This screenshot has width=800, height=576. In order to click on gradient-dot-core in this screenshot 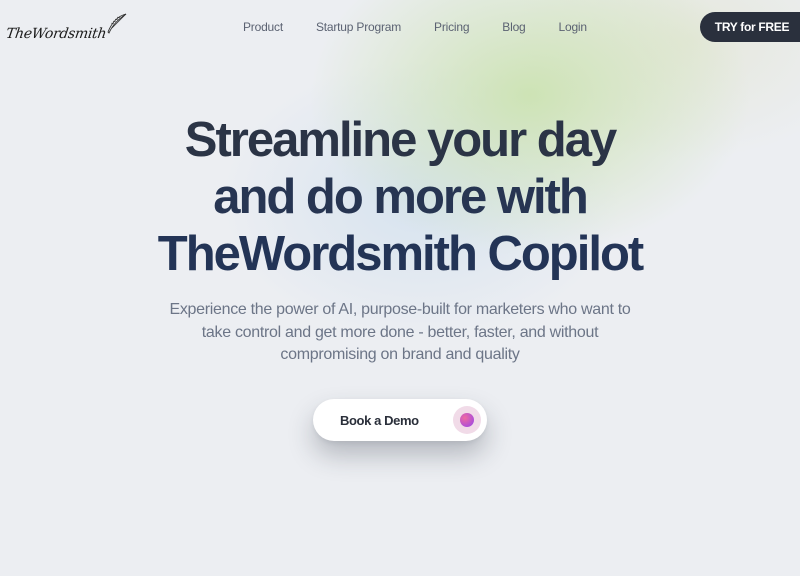, I will do `click(467, 420)`.